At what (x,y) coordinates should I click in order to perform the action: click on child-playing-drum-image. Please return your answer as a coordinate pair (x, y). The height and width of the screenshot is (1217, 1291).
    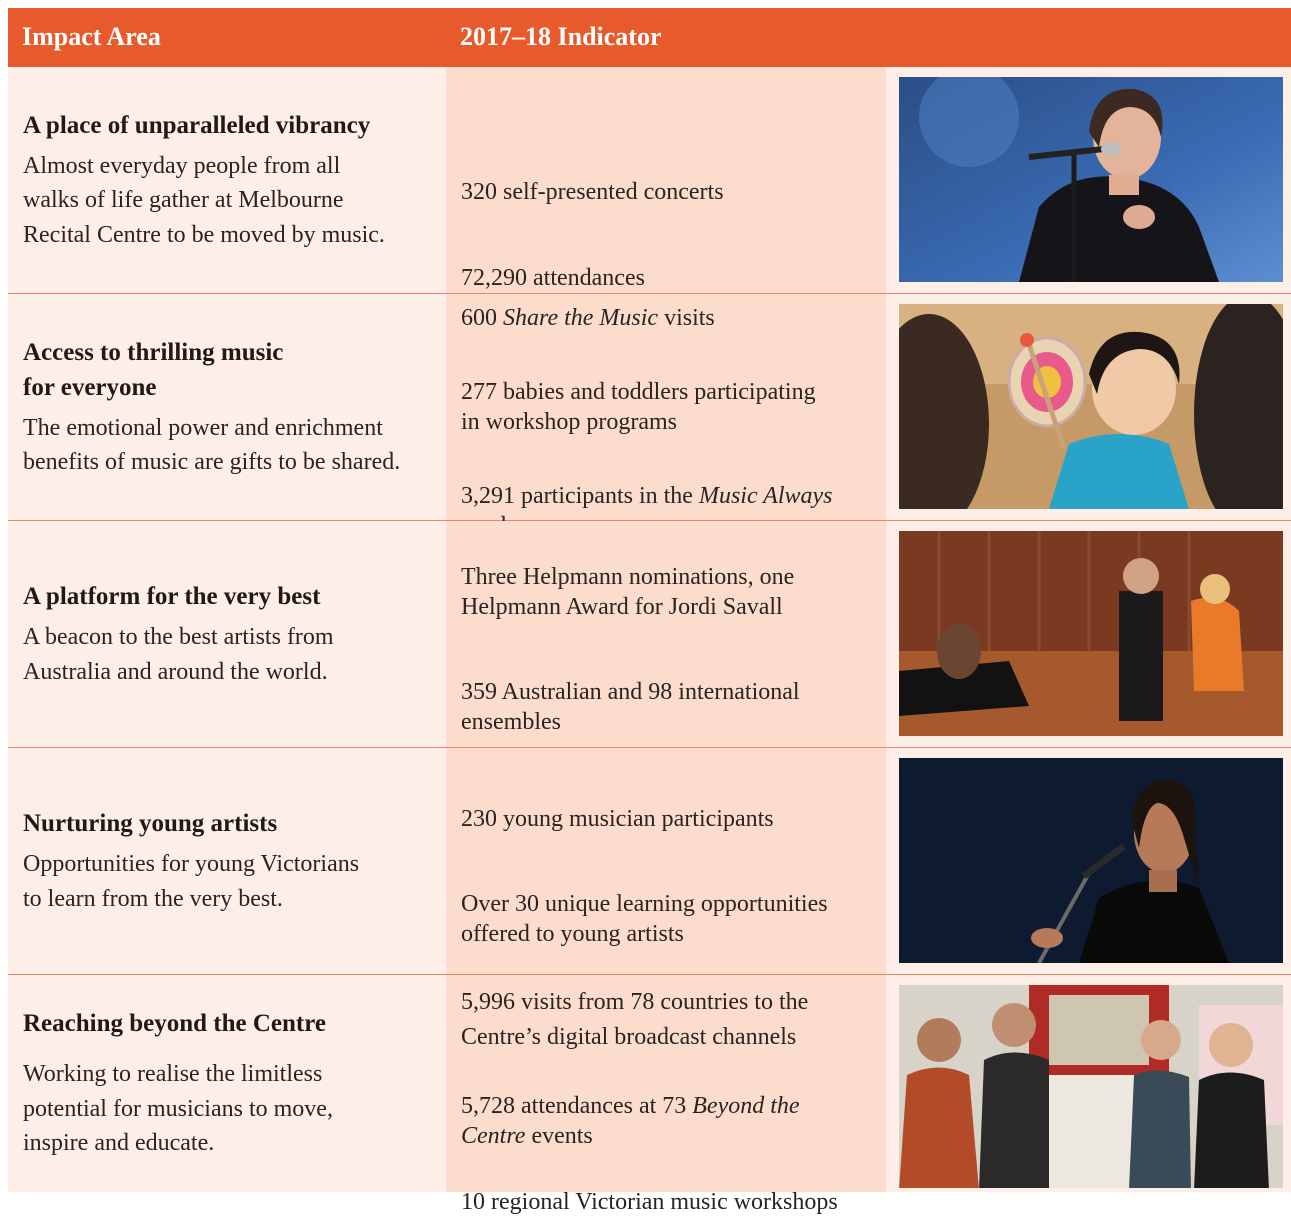
    Looking at the image, I should click on (1091, 406).